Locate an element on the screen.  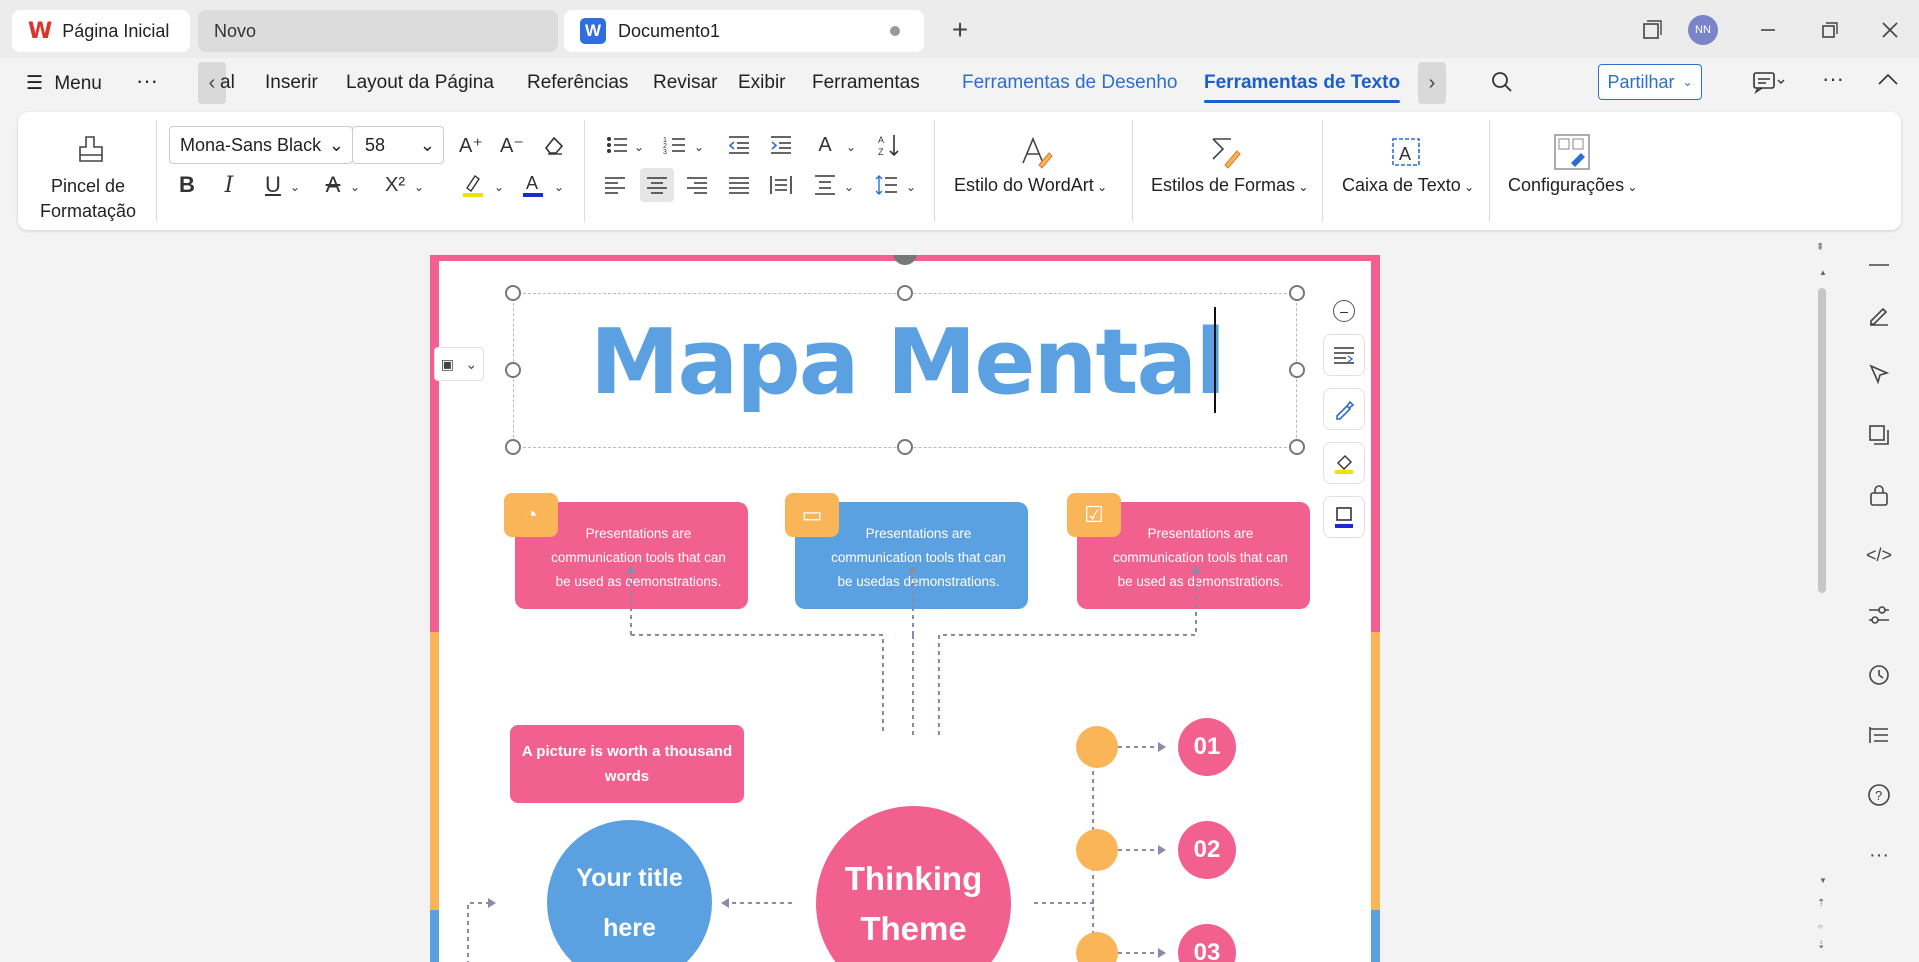
minimize-icon is located at coordinates (1768, 30).